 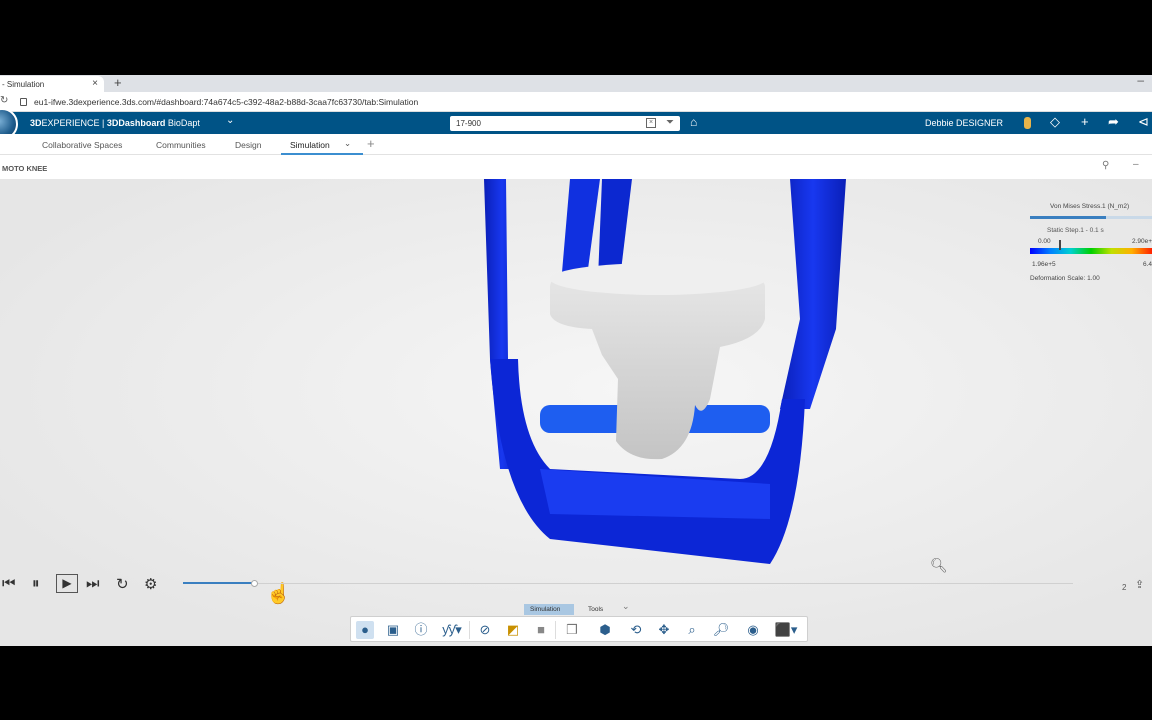 I want to click on actionbar-tab-simulation: Simulation, so click(x=549, y=609).